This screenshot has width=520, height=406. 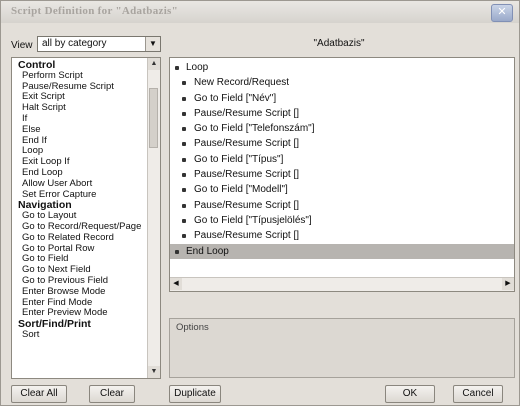 I want to click on script-step-row: Loop, so click(x=342, y=67).